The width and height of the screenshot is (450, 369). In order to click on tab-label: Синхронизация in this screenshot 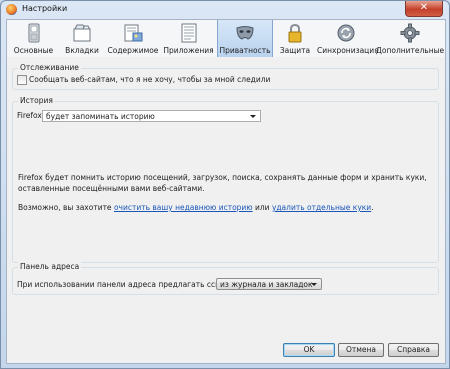, I will do `click(348, 50)`.